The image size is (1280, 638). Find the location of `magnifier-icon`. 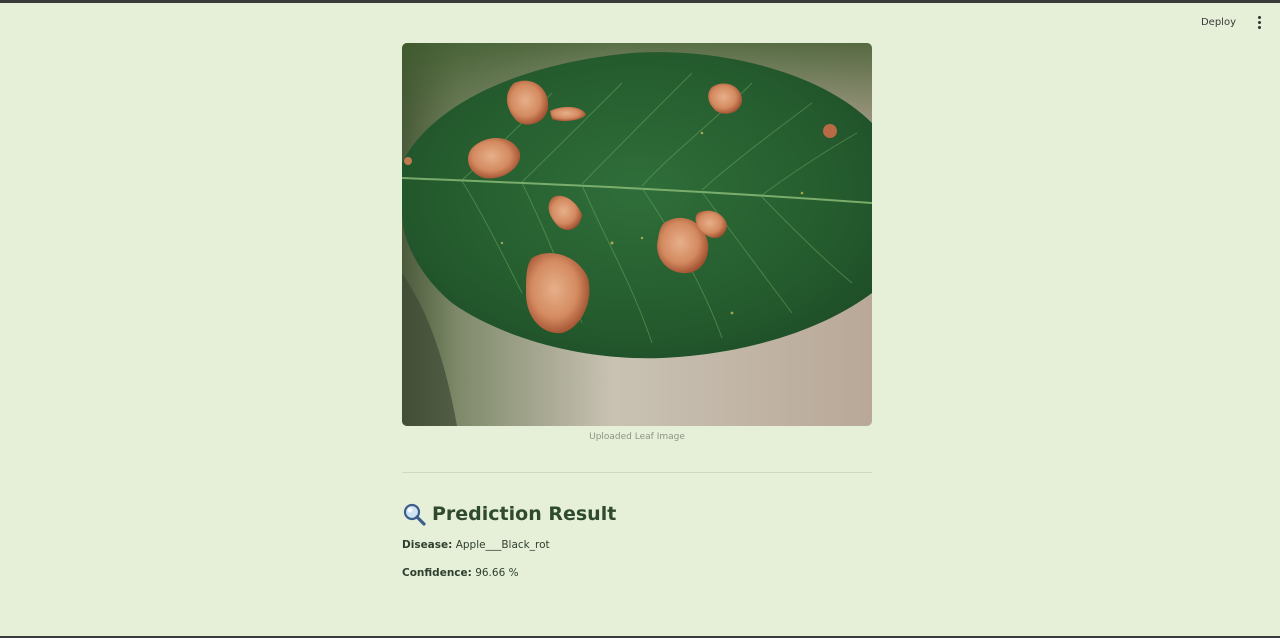

magnifier-icon is located at coordinates (414, 514).